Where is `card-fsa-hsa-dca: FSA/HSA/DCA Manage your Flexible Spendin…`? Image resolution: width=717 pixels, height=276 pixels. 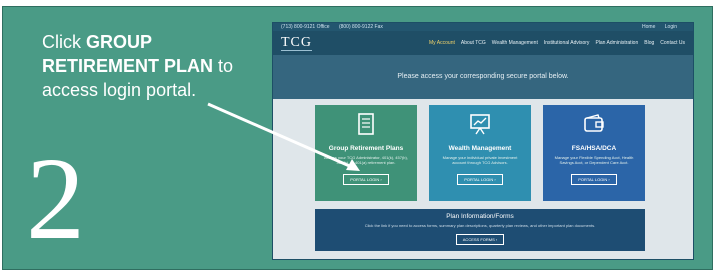
card-fsa-hsa-dca: FSA/HSA/DCA Manage your Flexible Spendin… is located at coordinates (594, 153).